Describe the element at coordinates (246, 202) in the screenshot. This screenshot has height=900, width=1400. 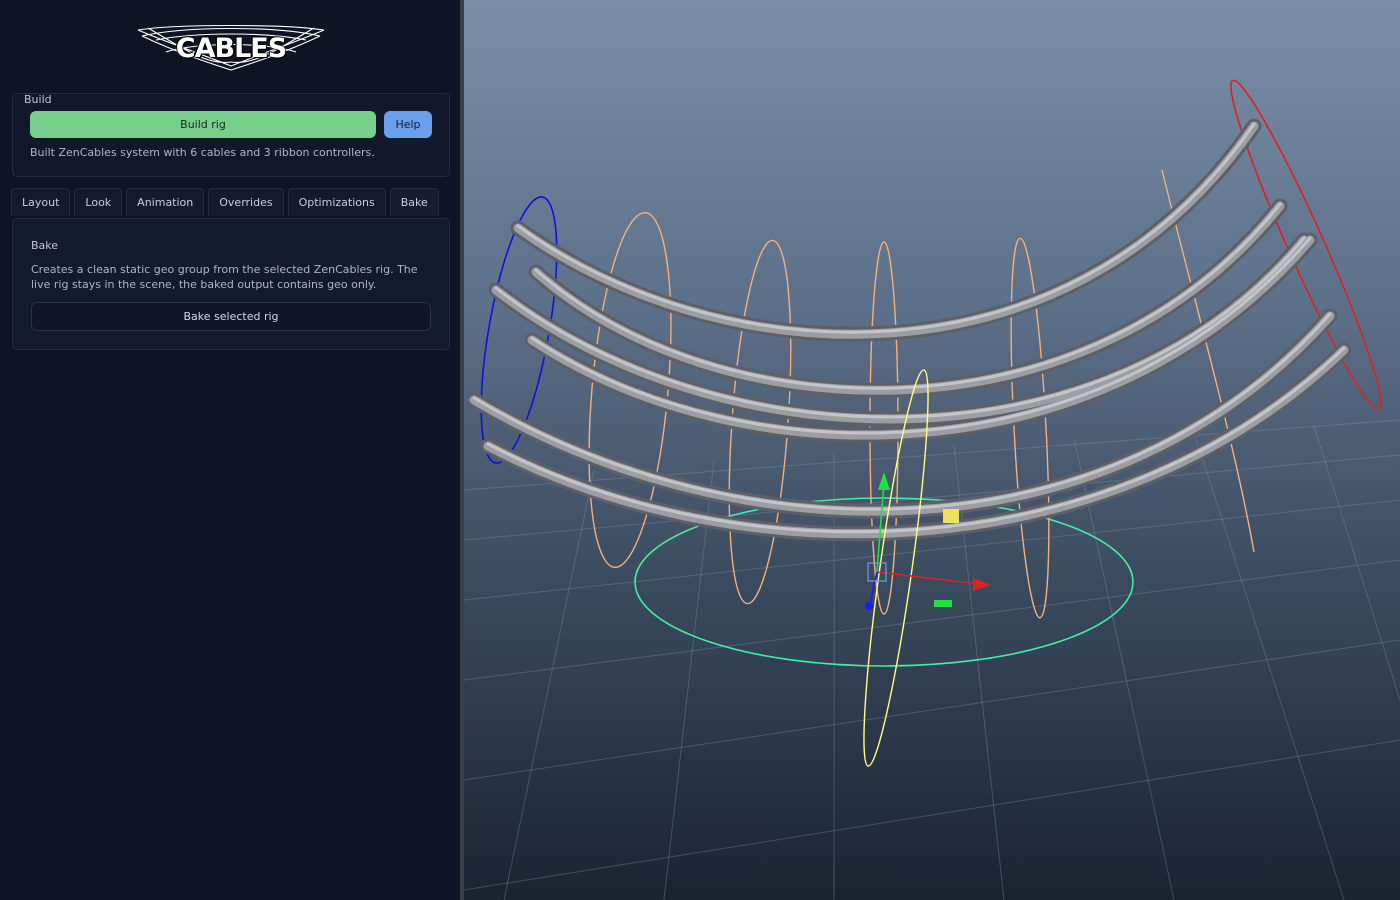
I see `tab-overrides: Overrides` at that location.